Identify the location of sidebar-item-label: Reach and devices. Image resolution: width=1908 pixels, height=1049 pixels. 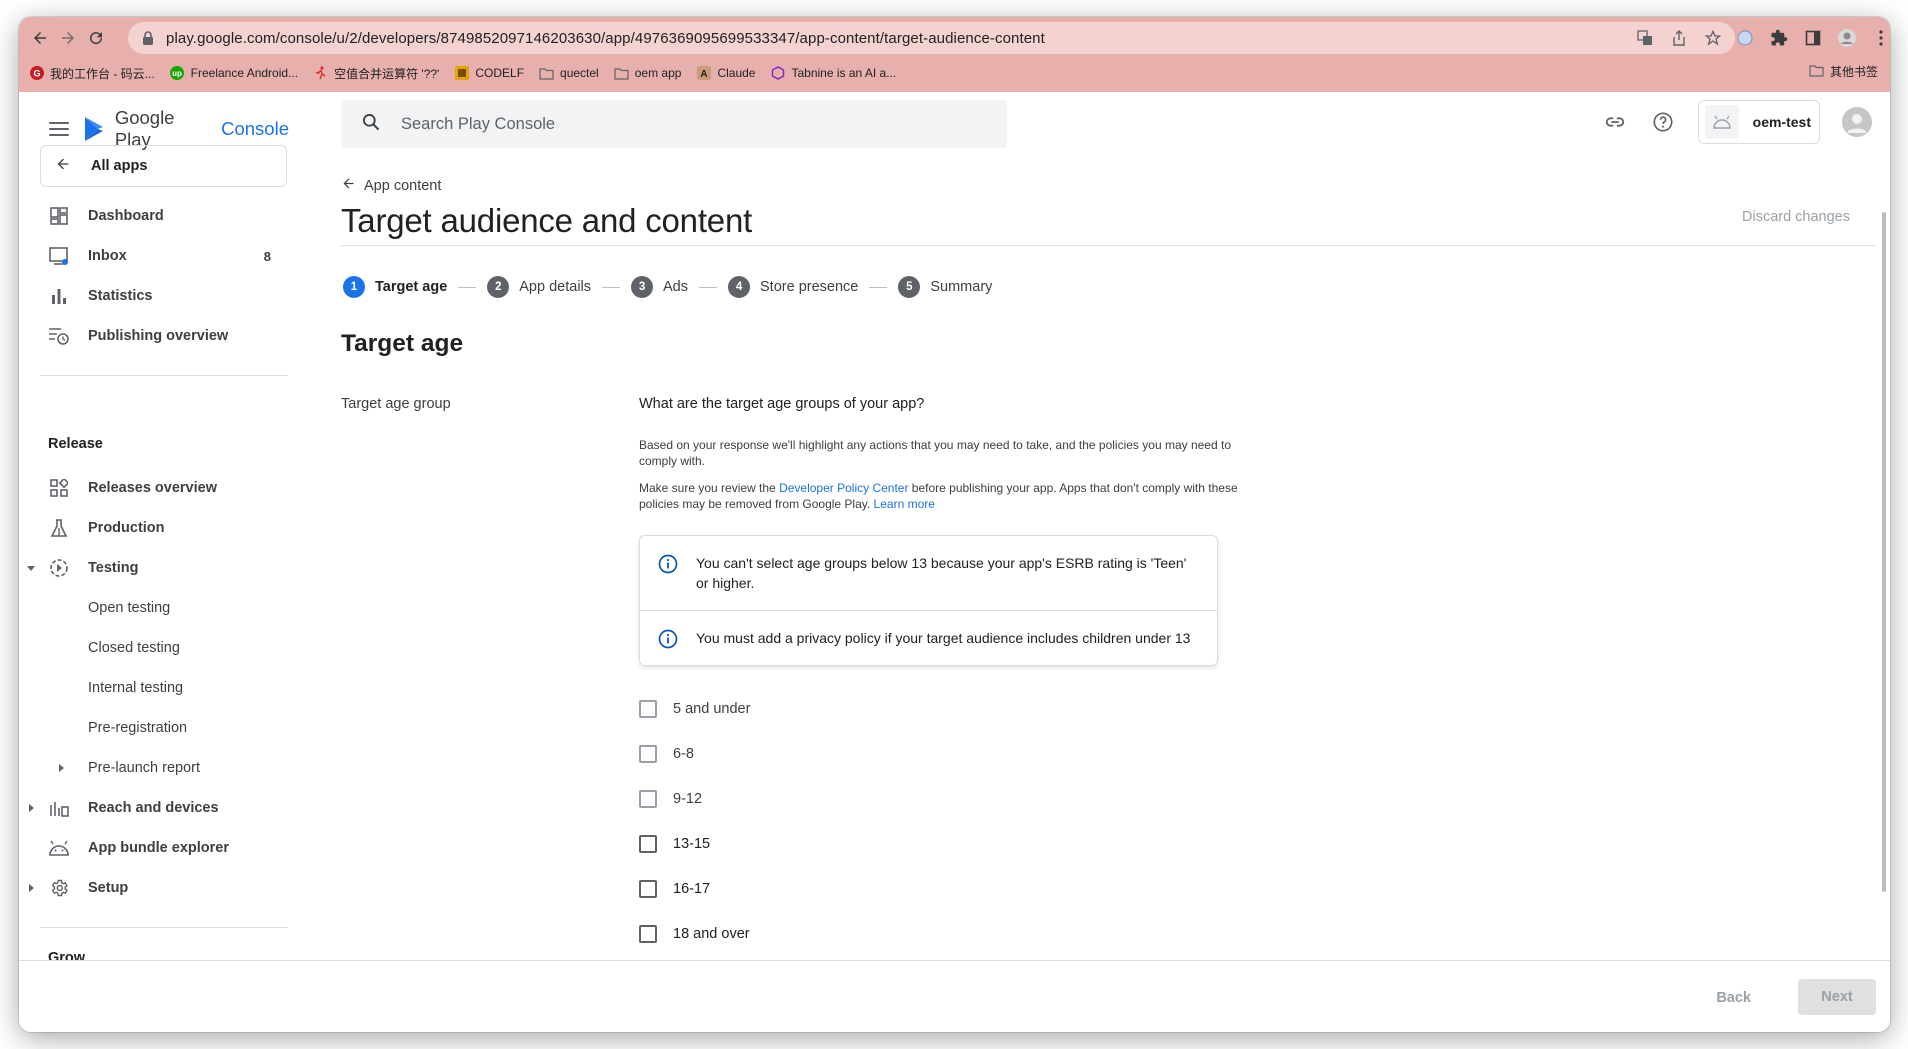
(153, 808).